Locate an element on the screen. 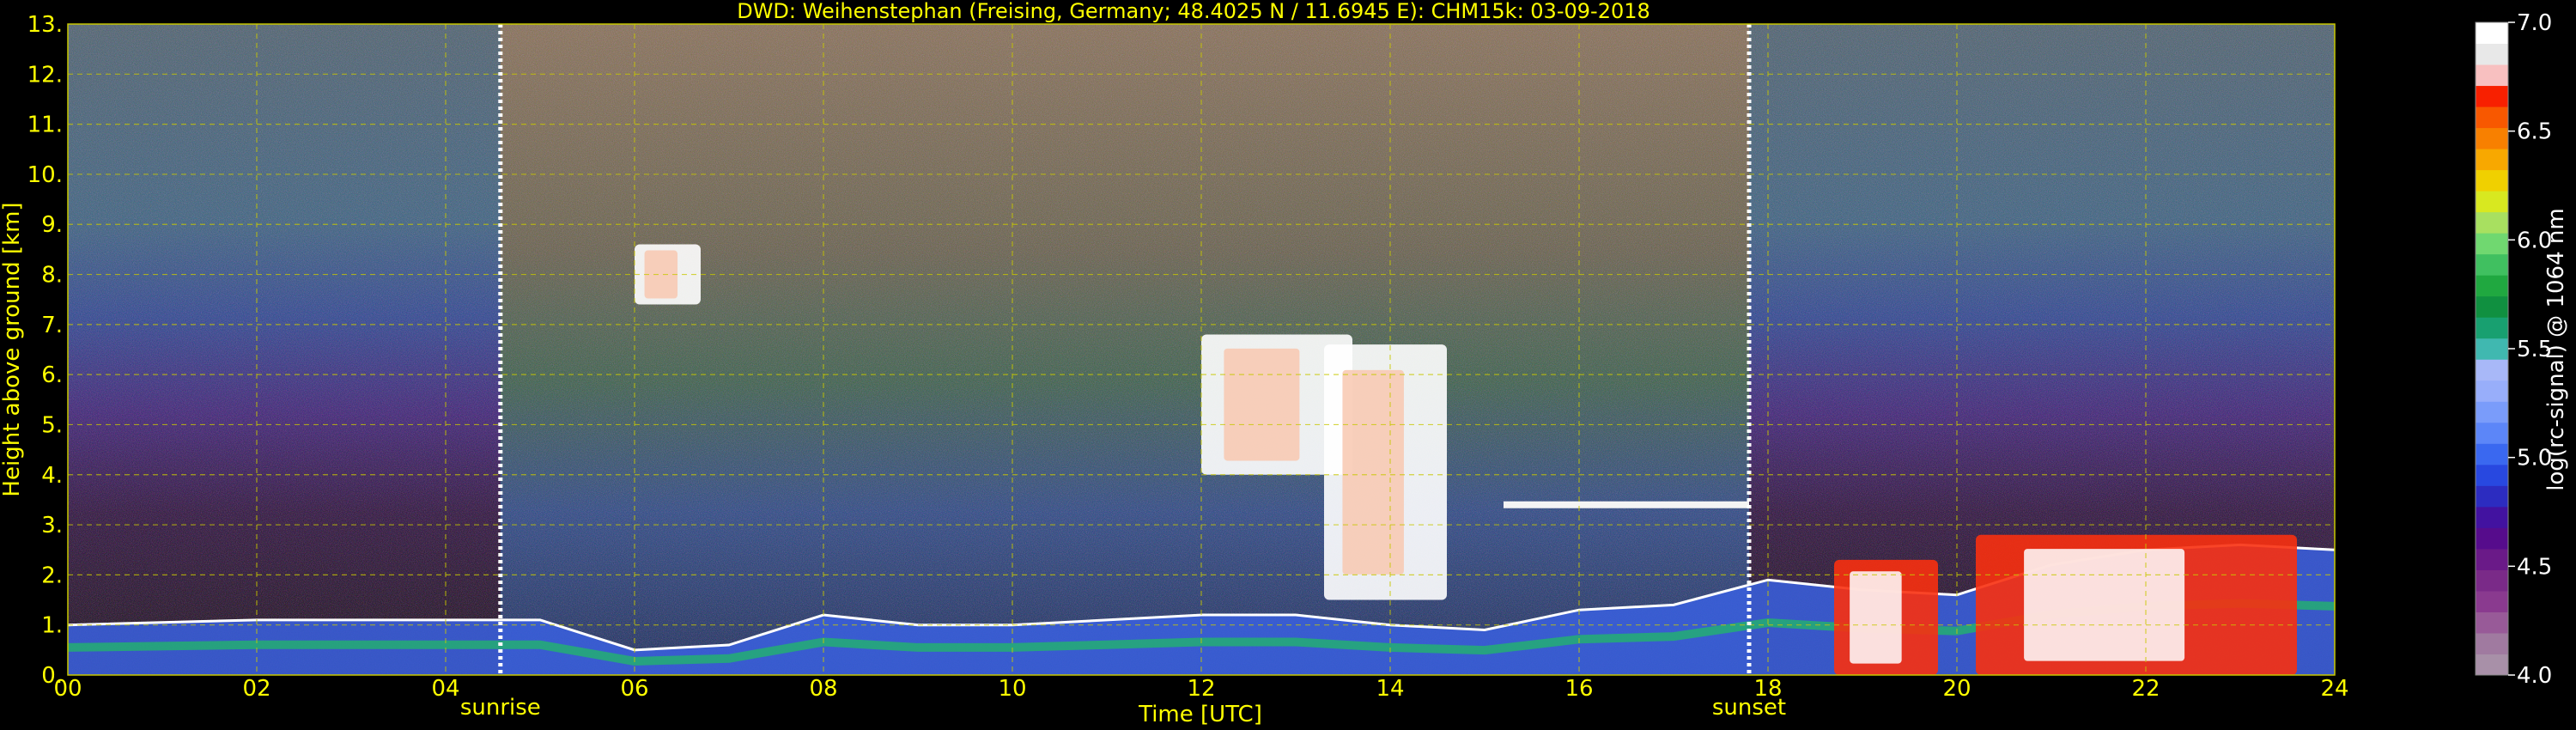  y-tick-label: 1. is located at coordinates (52, 626).